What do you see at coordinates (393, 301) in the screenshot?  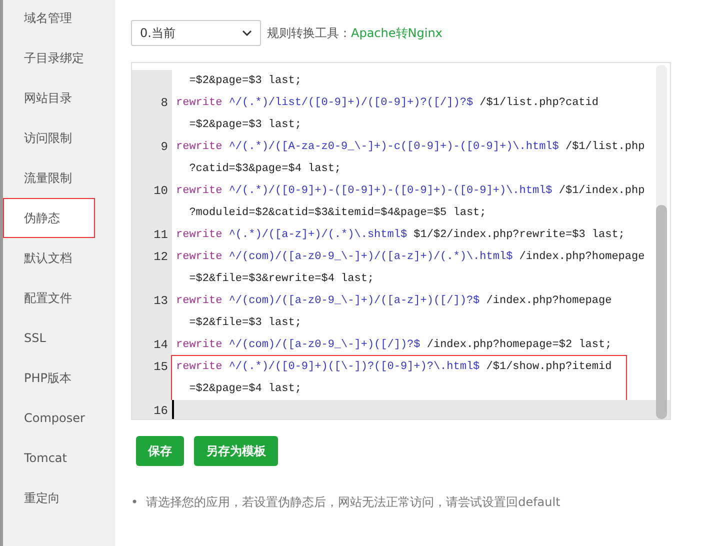 I see `code-line: rewrite ^/(com)/([a-z0-9_\-]+)/([a-z]+)([/])?$ /index.php?homepage` at bounding box center [393, 301].